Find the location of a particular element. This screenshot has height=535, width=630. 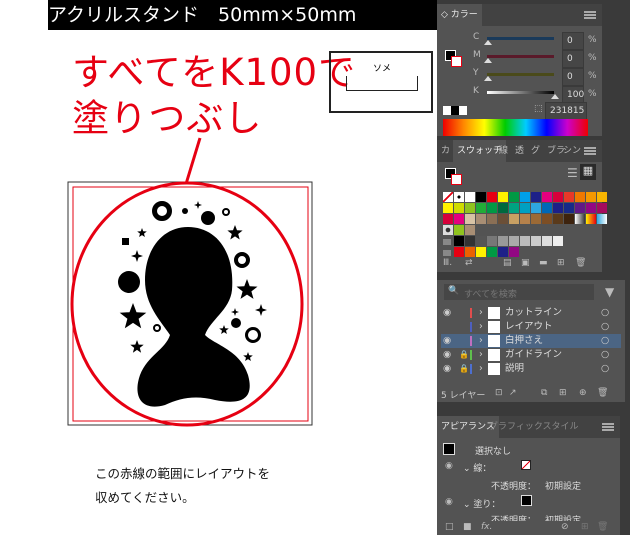

collect-export-icon: ⊡ is located at coordinates (499, 393).